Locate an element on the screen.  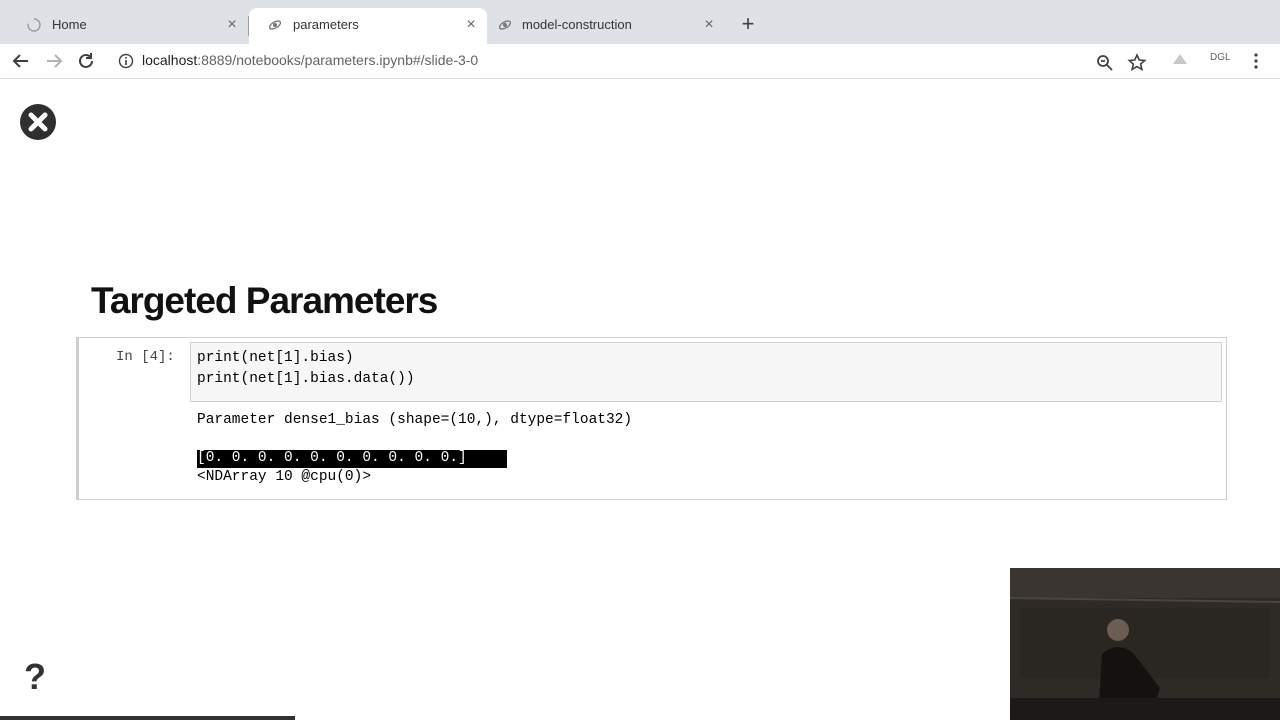
profile-label: DGL is located at coordinates (1220, 57).